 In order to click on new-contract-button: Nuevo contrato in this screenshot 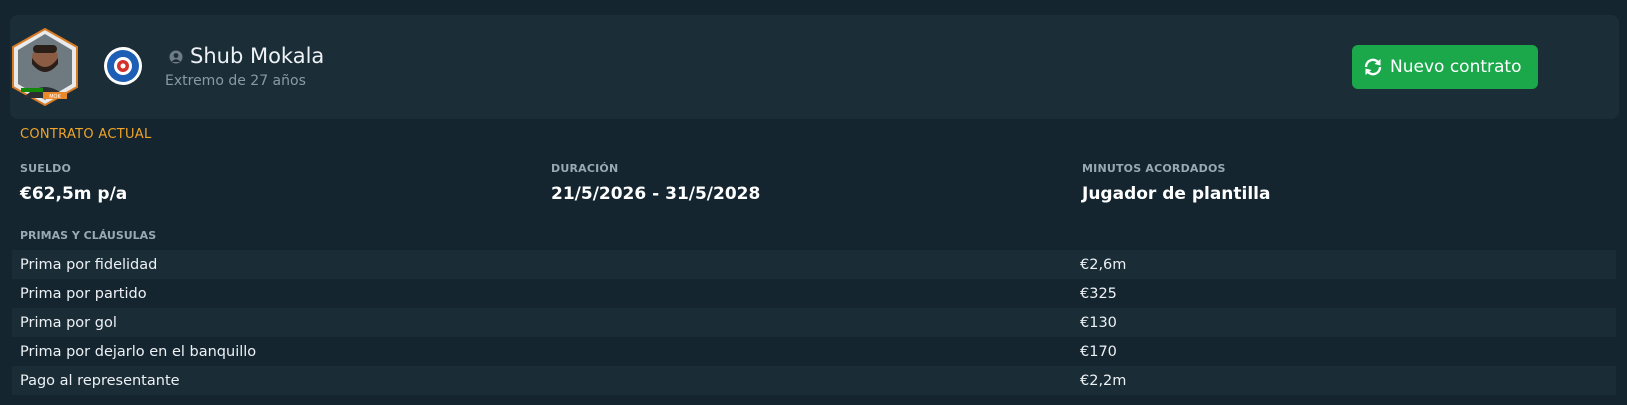, I will do `click(1445, 67)`.